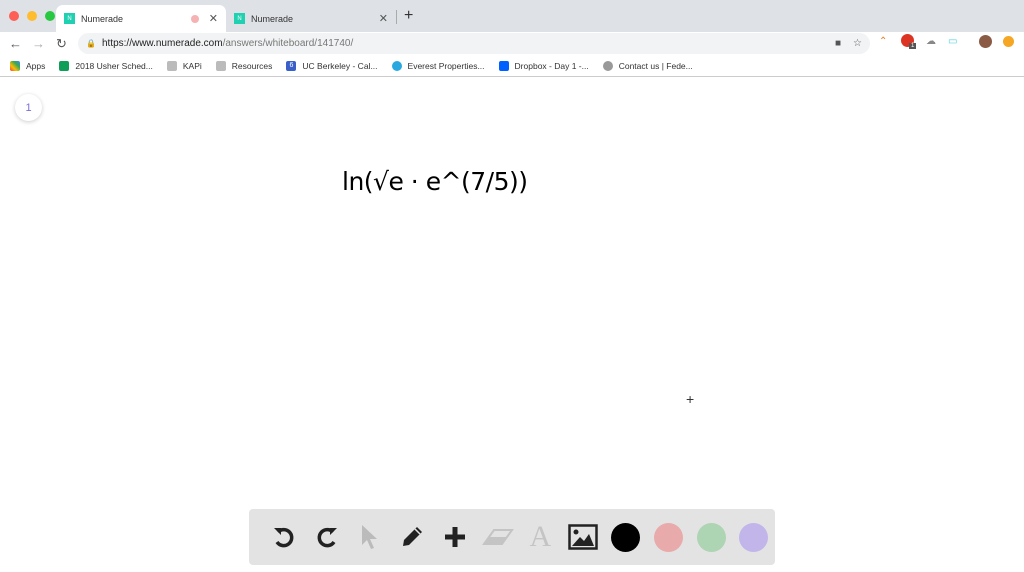  I want to click on undo-button, so click(284, 537).